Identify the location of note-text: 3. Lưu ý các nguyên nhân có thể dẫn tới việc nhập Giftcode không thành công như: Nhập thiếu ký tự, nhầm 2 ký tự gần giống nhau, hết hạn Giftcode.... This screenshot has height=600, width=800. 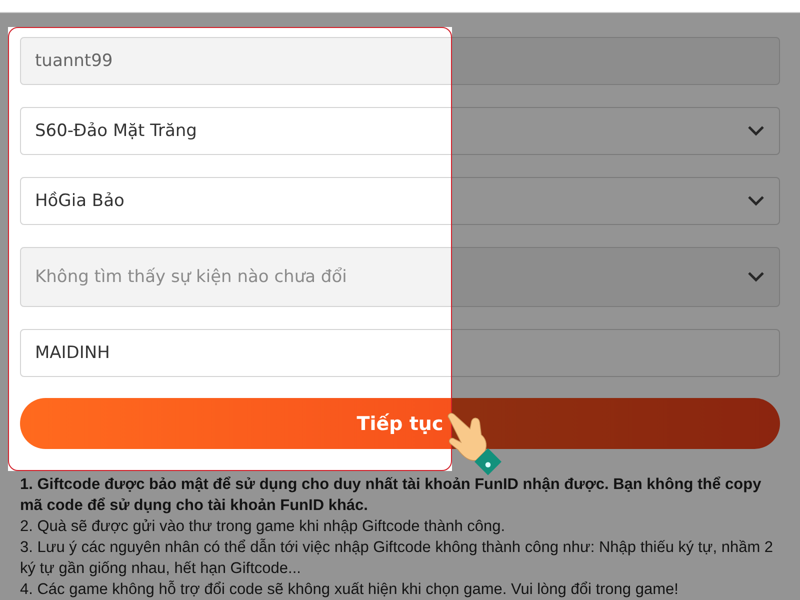
(397, 558).